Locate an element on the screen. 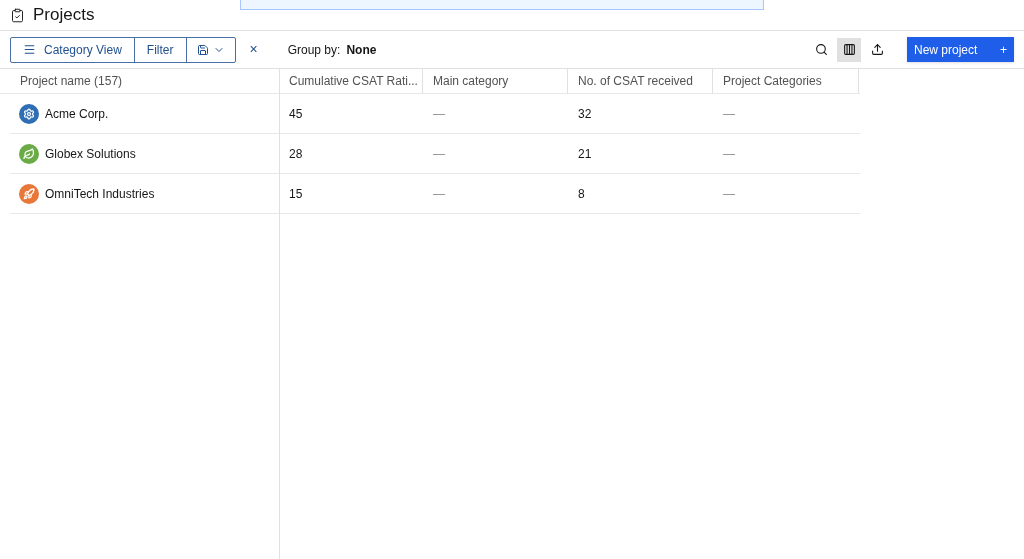 The width and height of the screenshot is (1024, 559). table-cell: 21 is located at coordinates (585, 153).